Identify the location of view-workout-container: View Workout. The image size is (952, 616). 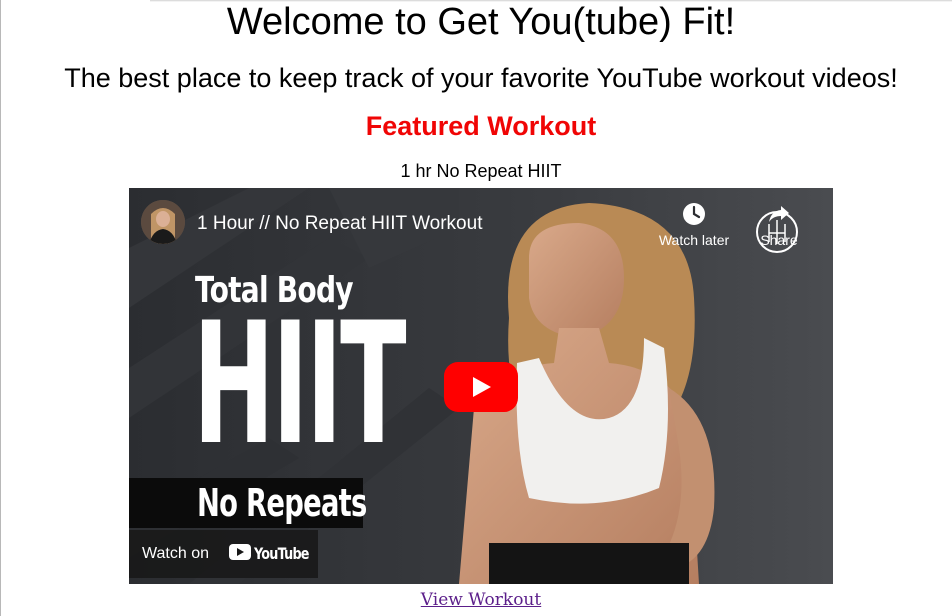
(476, 600).